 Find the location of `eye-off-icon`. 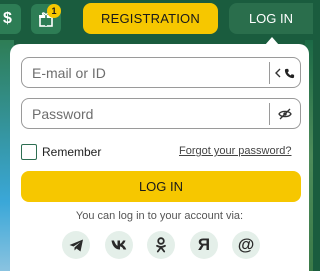

eye-off-icon is located at coordinates (285, 114).